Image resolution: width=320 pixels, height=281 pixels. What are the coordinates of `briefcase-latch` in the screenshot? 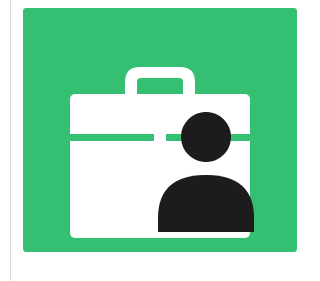 It's located at (160, 136).